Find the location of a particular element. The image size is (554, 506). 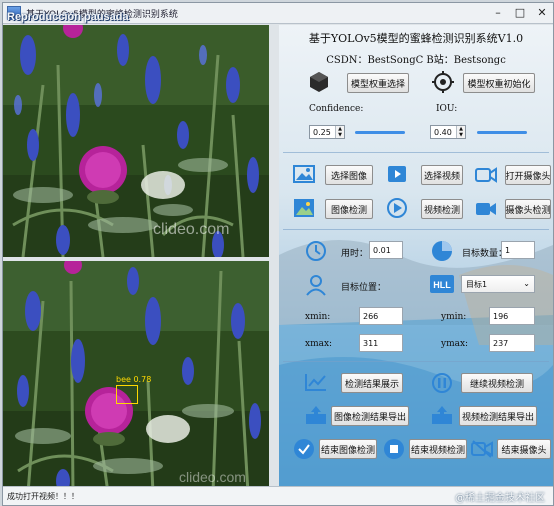

ymax-label: ymax: is located at coordinates (455, 344).